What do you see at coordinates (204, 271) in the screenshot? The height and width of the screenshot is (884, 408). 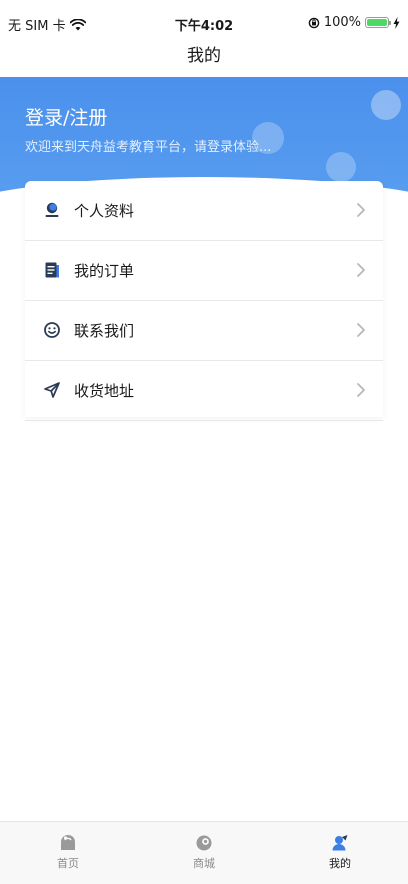 I see `menu-item-orders: 我的订单` at bounding box center [204, 271].